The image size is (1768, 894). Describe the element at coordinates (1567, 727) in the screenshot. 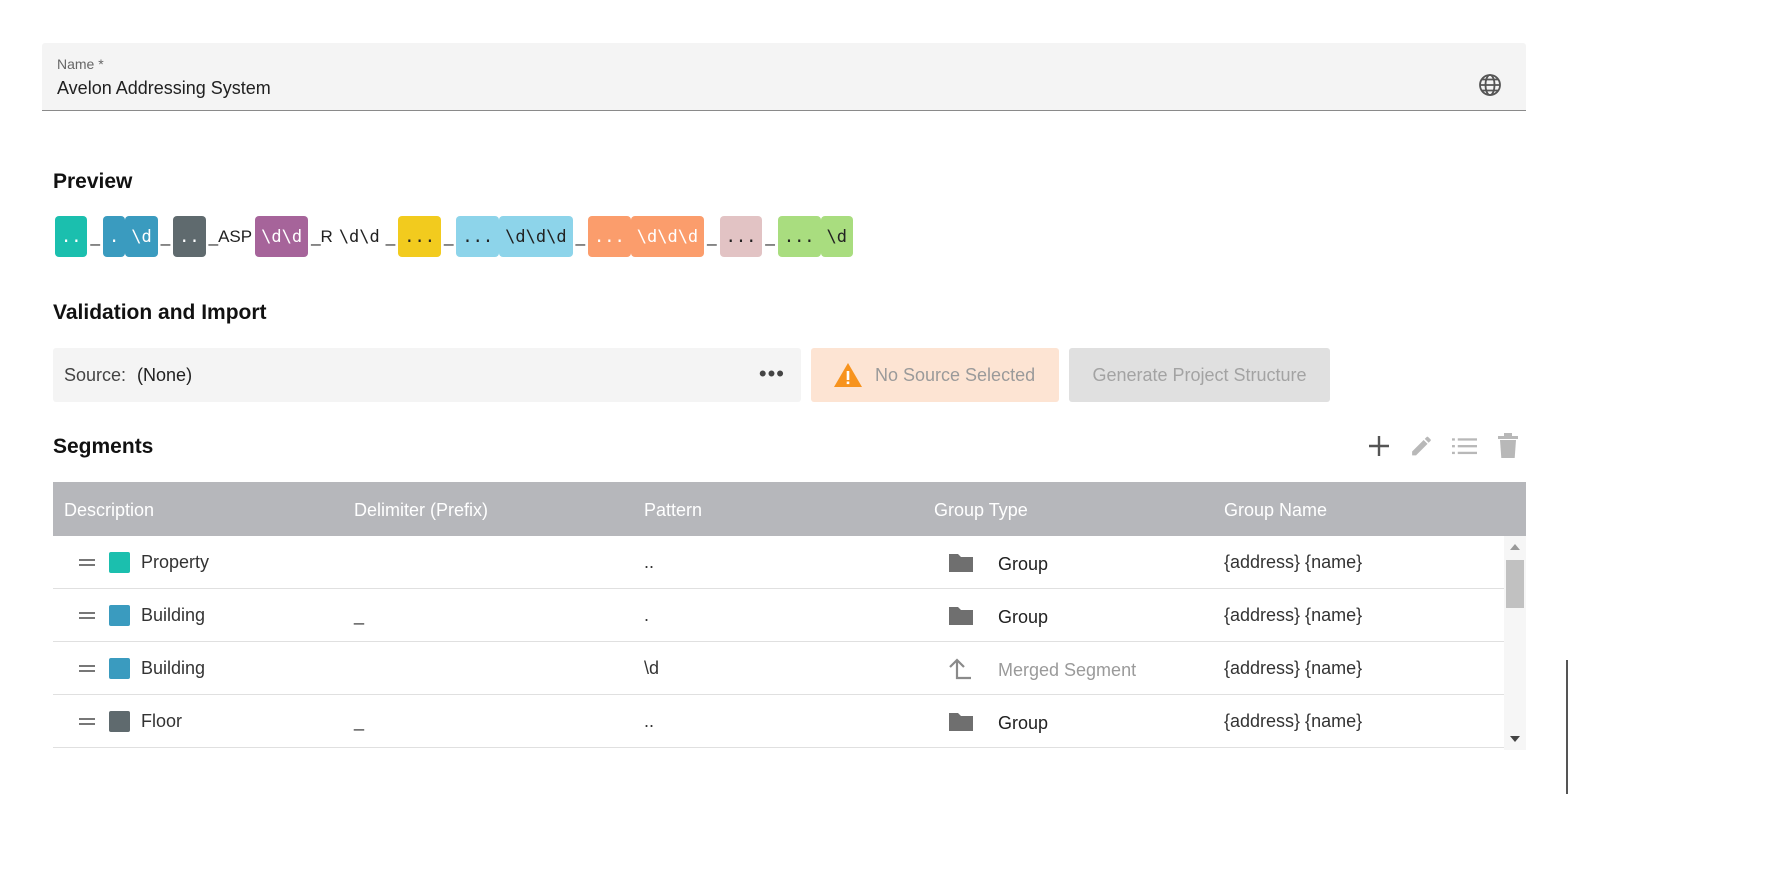

I see `window-edge` at that location.